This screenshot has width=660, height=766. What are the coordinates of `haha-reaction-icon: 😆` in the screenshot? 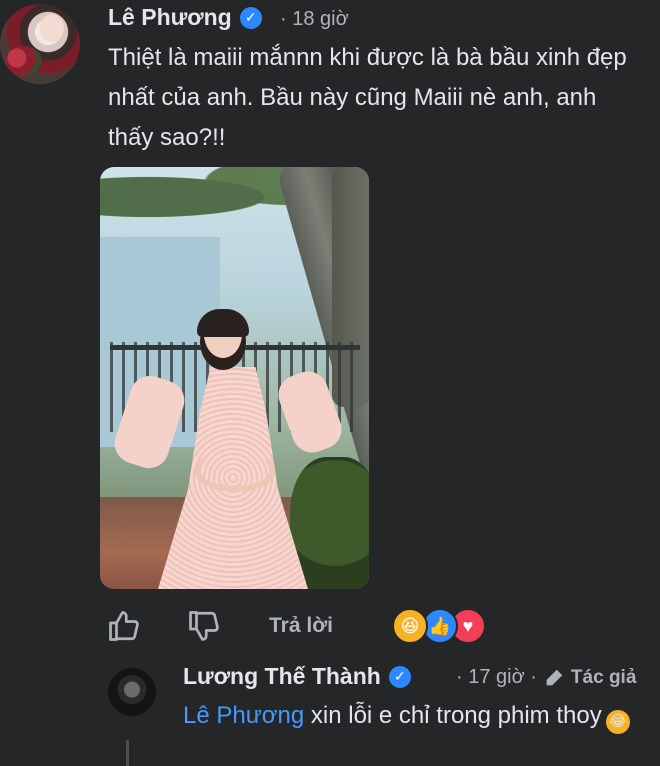 It's located at (410, 626).